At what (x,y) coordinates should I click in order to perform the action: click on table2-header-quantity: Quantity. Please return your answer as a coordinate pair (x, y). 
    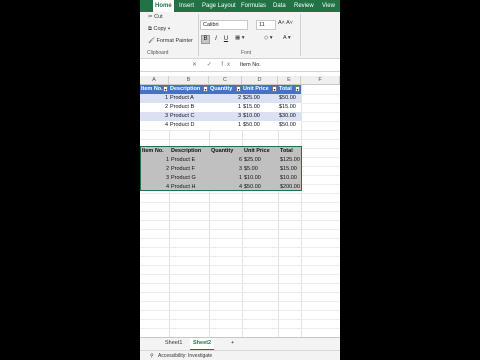
    Looking at the image, I should click on (226, 151).